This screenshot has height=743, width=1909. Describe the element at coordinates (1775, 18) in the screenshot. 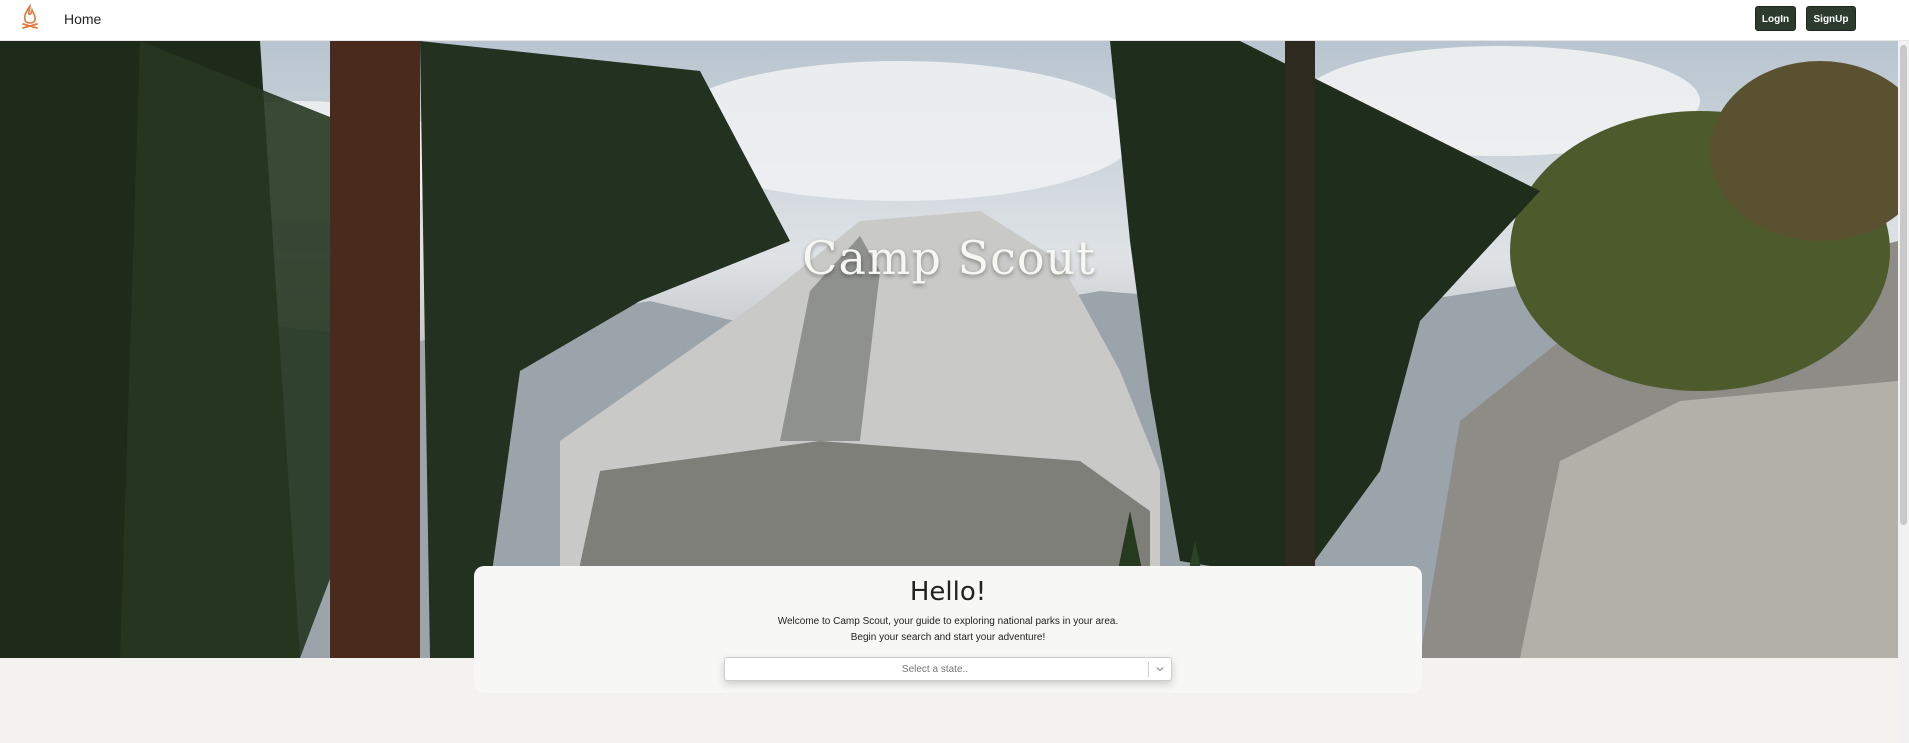

I see `login-button: LogIn` at that location.